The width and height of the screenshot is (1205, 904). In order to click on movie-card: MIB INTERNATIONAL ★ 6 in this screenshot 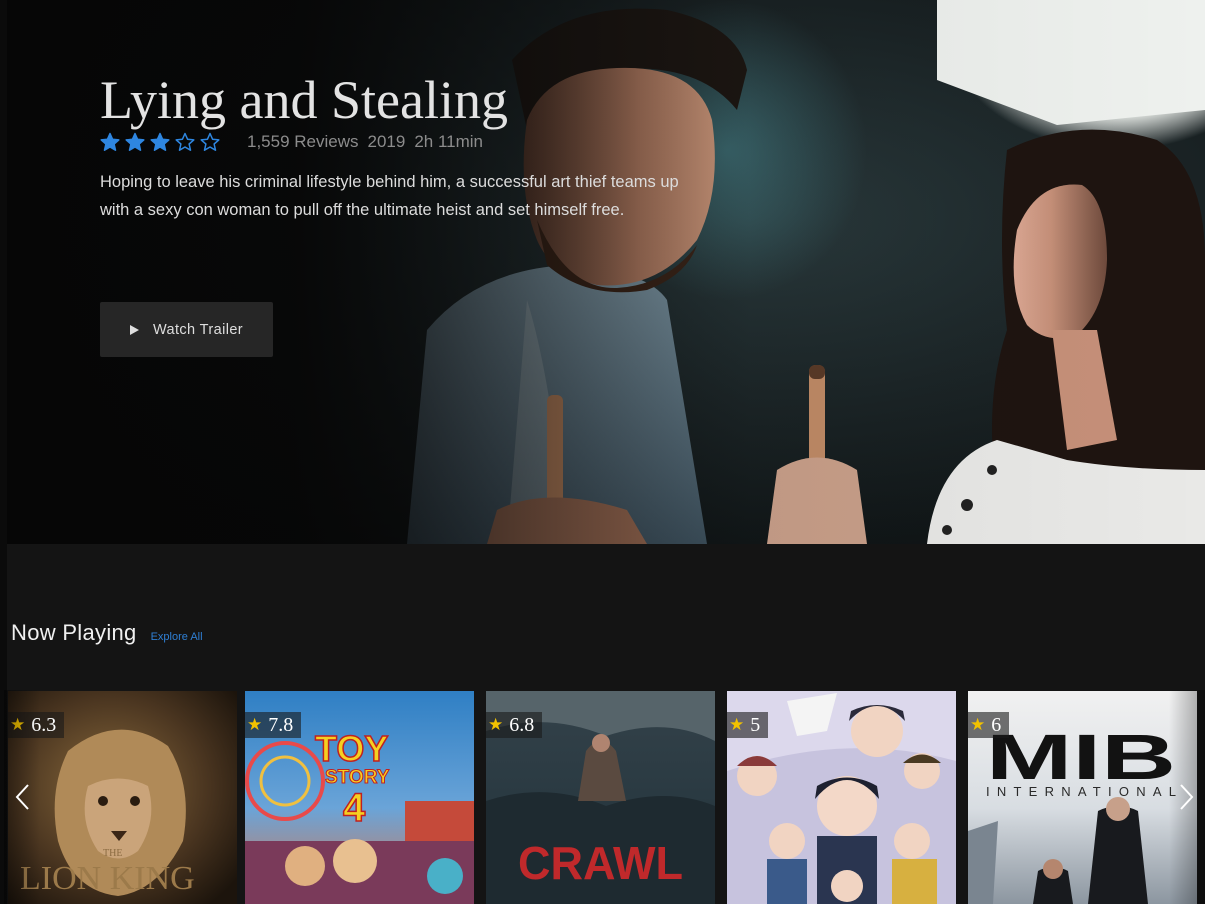, I will do `click(1082, 797)`.